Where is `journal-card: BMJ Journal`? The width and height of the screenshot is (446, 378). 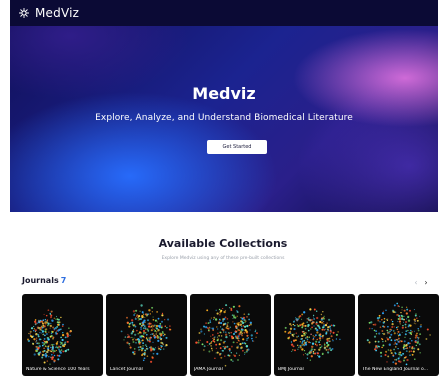 journal-card: BMJ Journal is located at coordinates (314, 335).